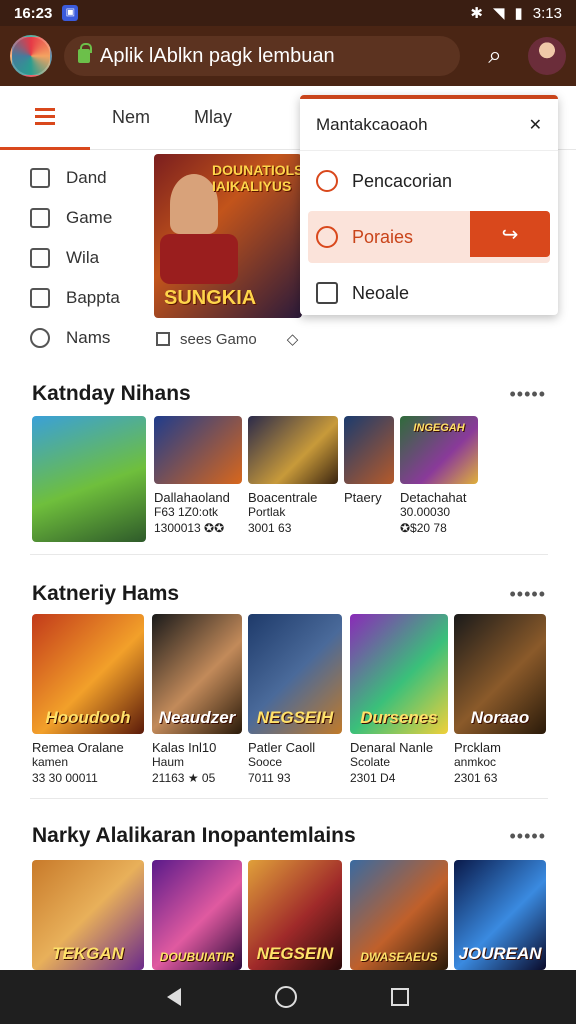  What do you see at coordinates (111, 393) in the screenshot?
I see `section-title: Katnday Nihans` at bounding box center [111, 393].